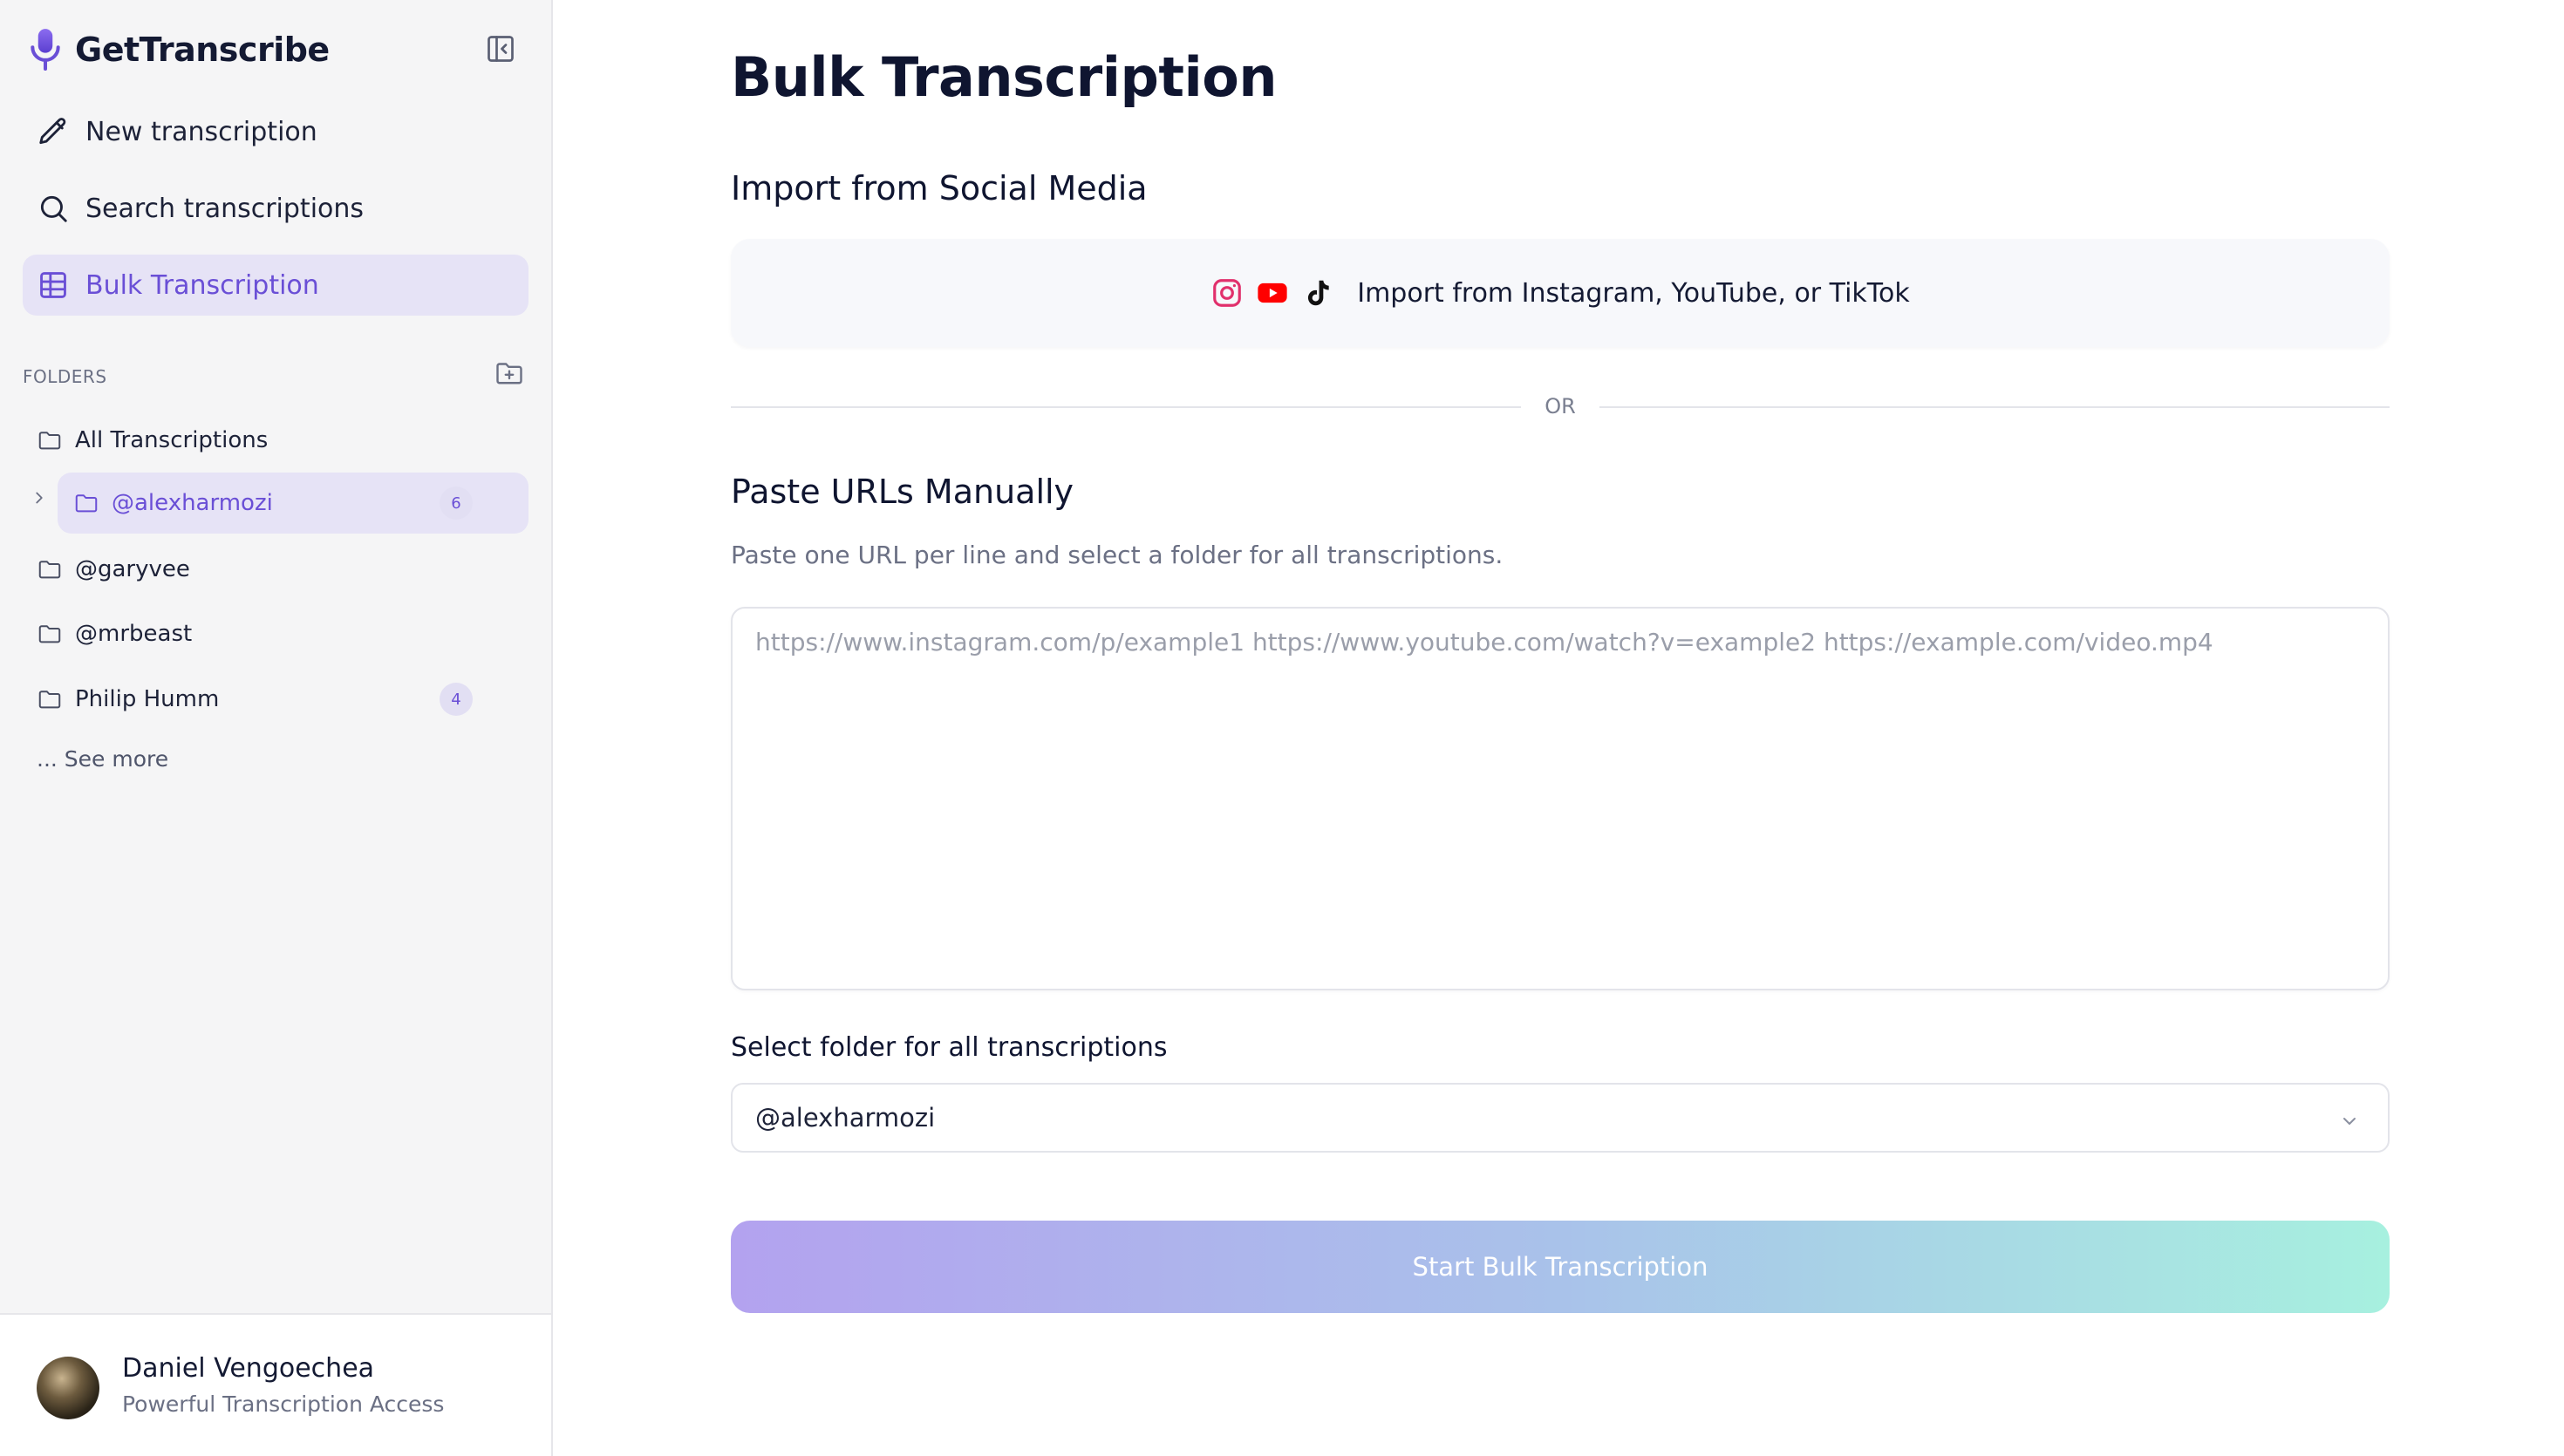  What do you see at coordinates (939, 188) in the screenshot?
I see `import-section-title: Import from Social Media` at bounding box center [939, 188].